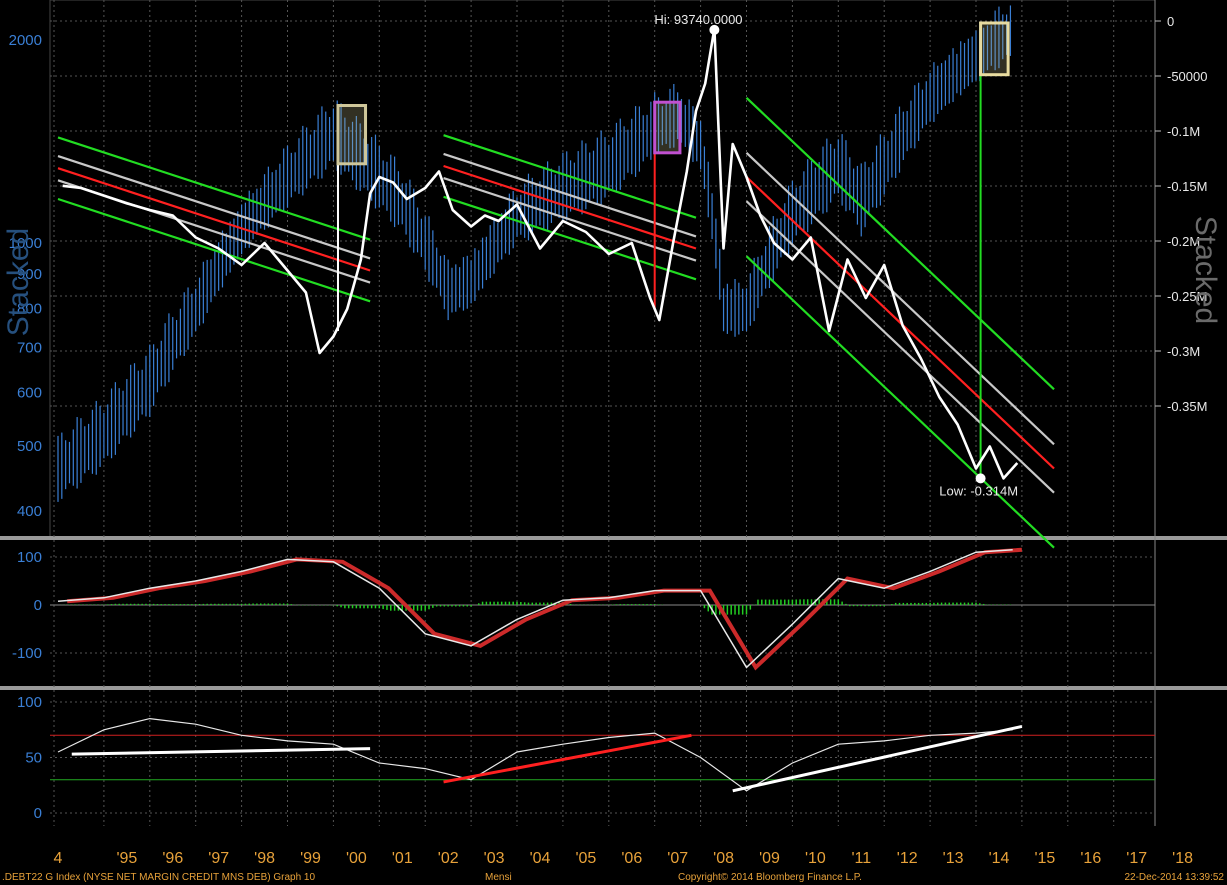  Describe the element at coordinates (38, 605) in the screenshot. I see `mid-tick-label: 0` at that location.